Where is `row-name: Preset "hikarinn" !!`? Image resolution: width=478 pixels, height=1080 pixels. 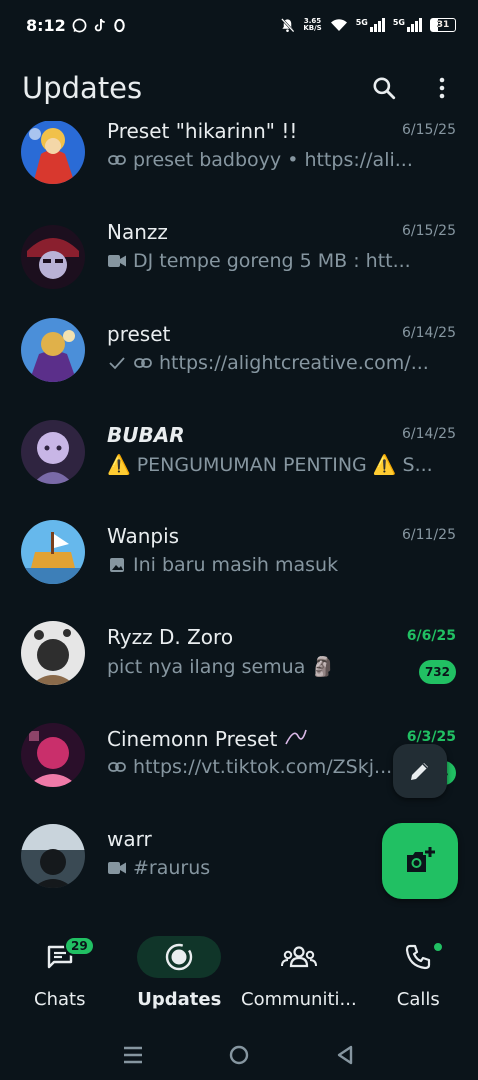
row-name: Preset "hikarinn" !! is located at coordinates (202, 131).